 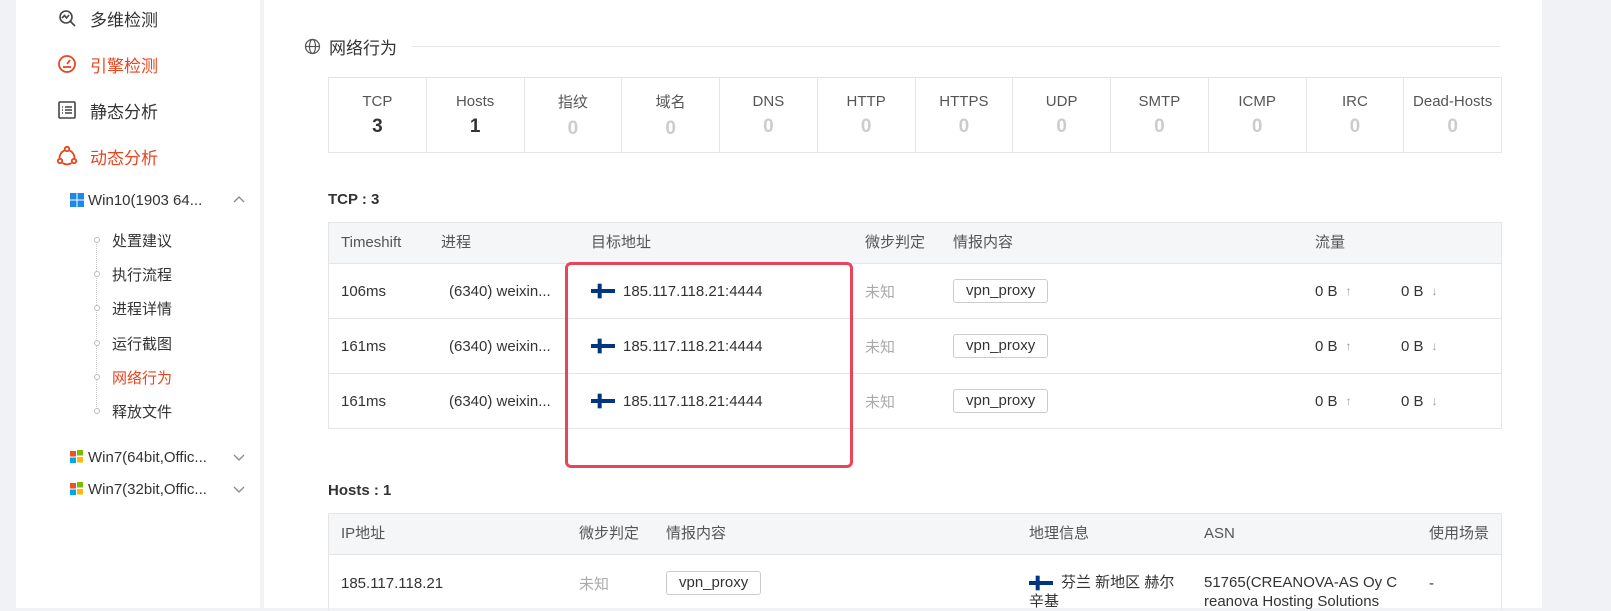 I want to click on stat-label: Hosts, so click(x=475, y=101).